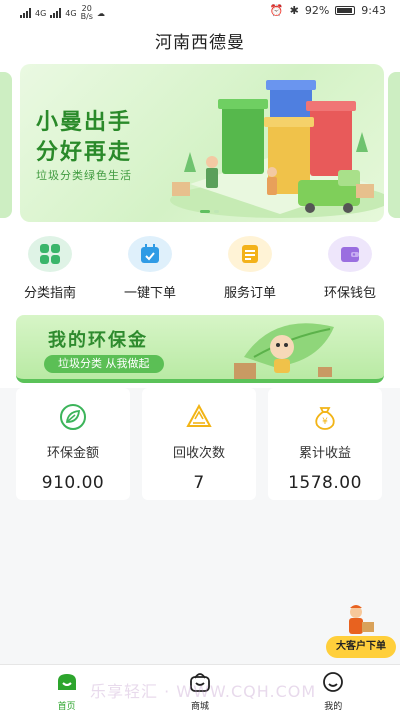  I want to click on promo-title: 我的环保金, so click(98, 340).